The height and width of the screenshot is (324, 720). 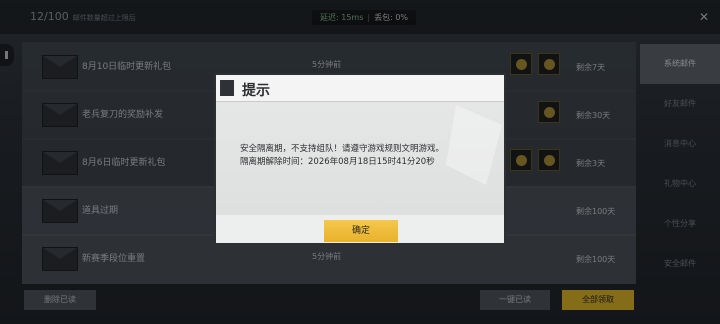 What do you see at coordinates (361, 231) in the screenshot?
I see `confirm-button: 确定` at bounding box center [361, 231].